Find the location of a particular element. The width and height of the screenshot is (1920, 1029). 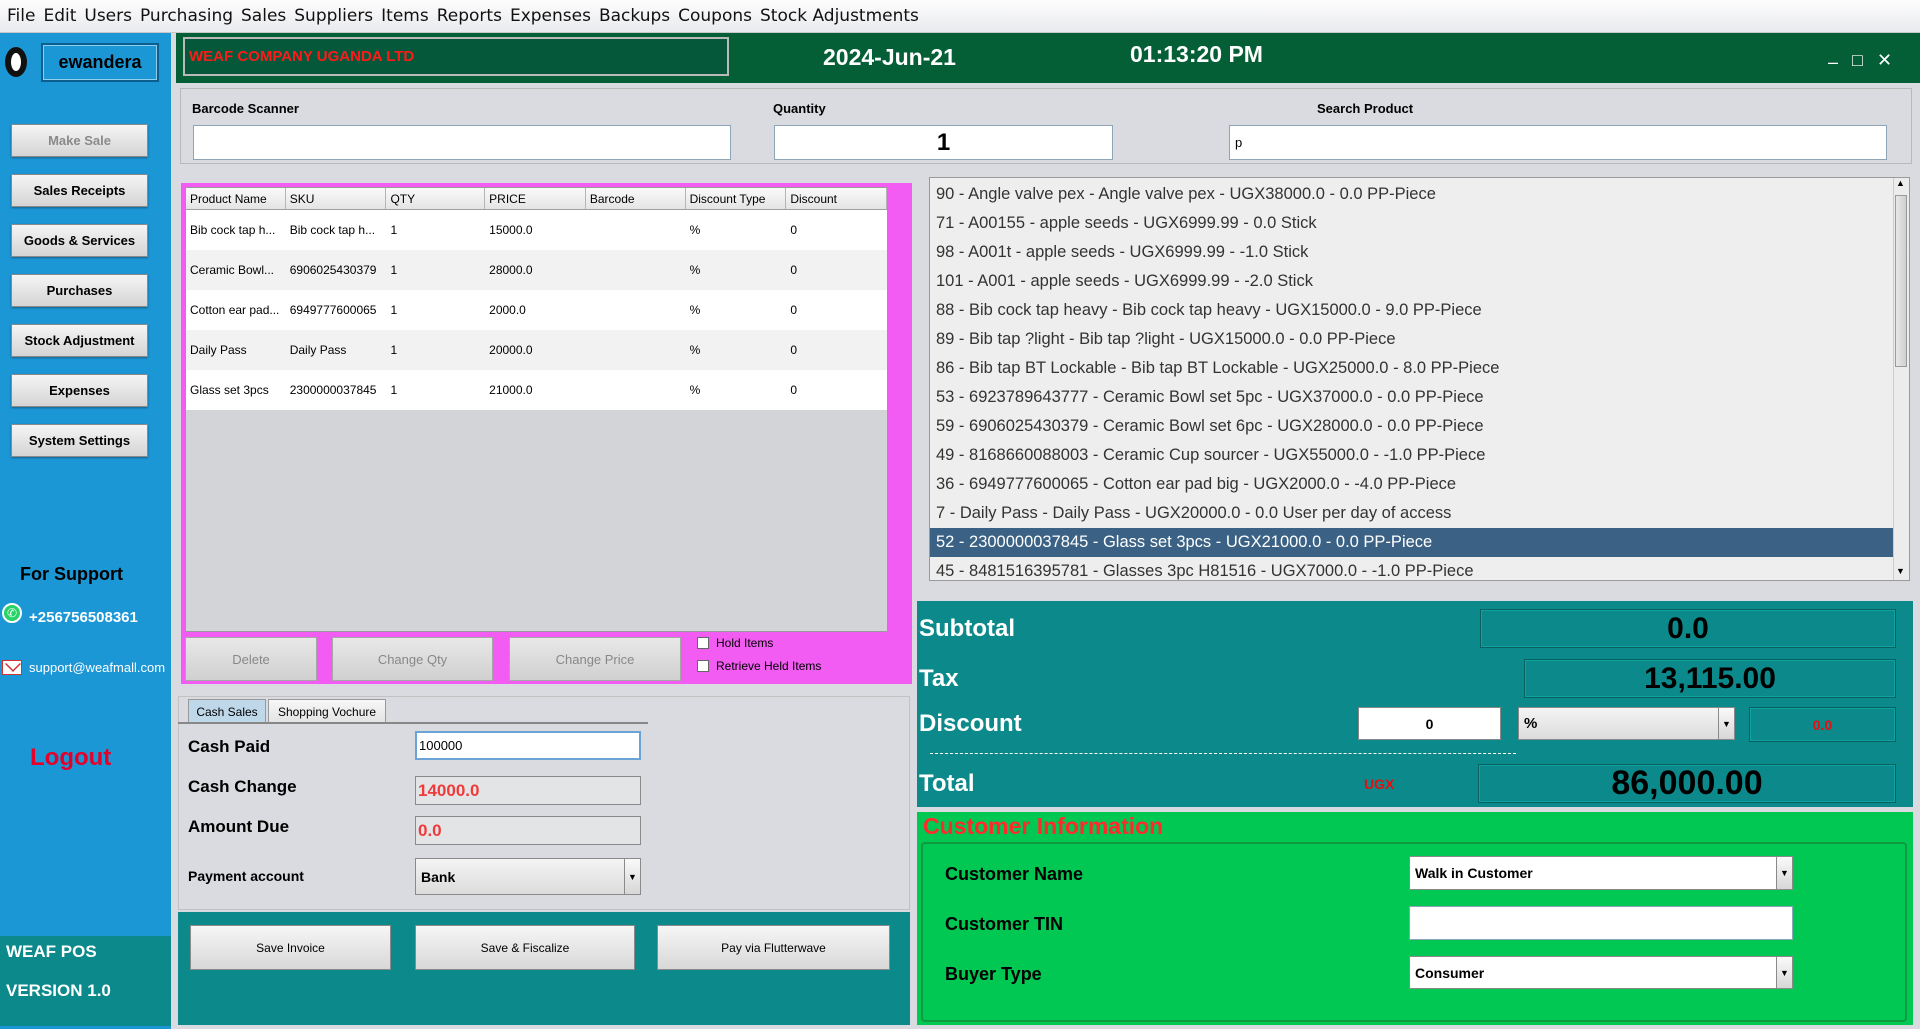

discount-type-value: % is located at coordinates (1531, 723).